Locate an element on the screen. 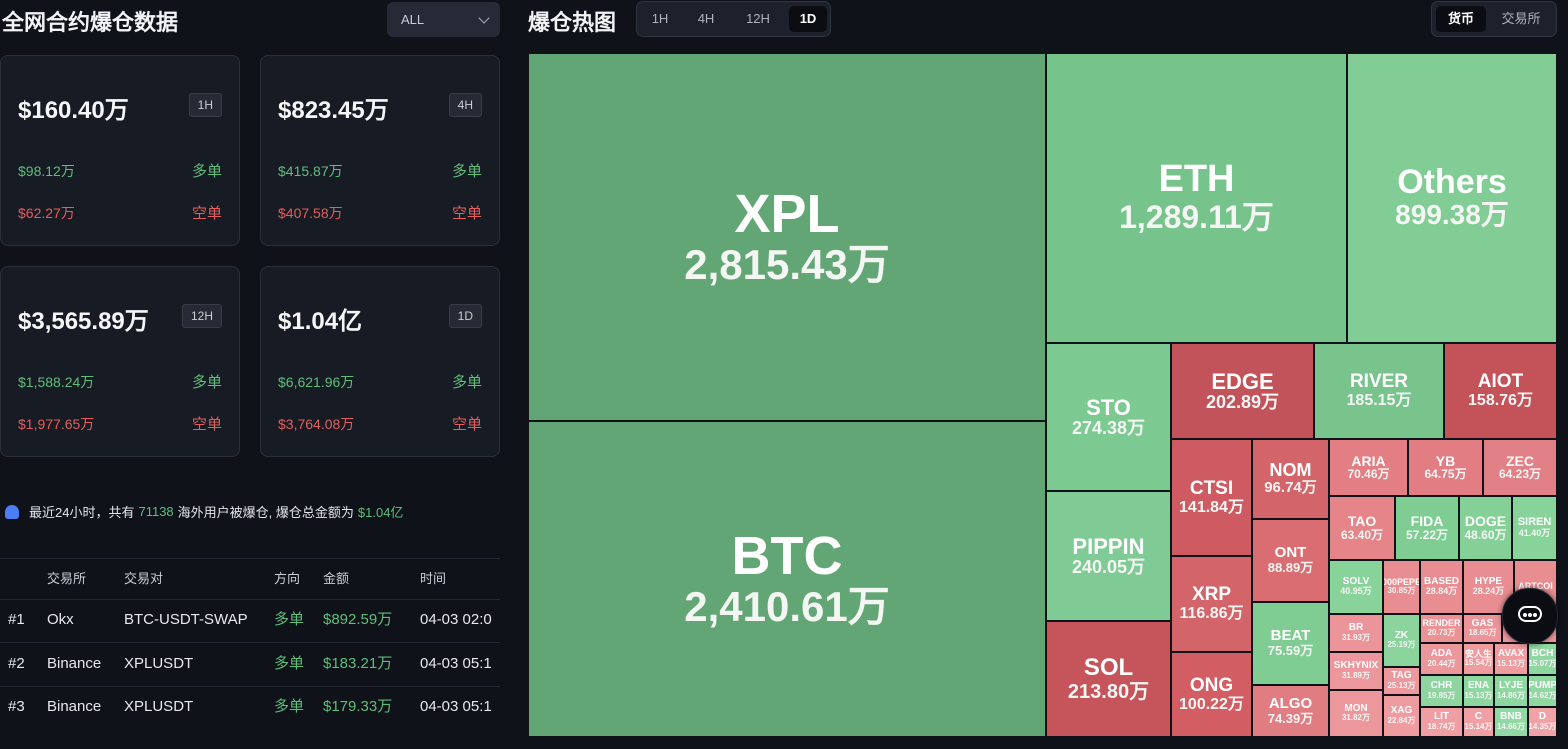  treemap-tile-ada: ADA 20.44万 is located at coordinates (1441, 659).